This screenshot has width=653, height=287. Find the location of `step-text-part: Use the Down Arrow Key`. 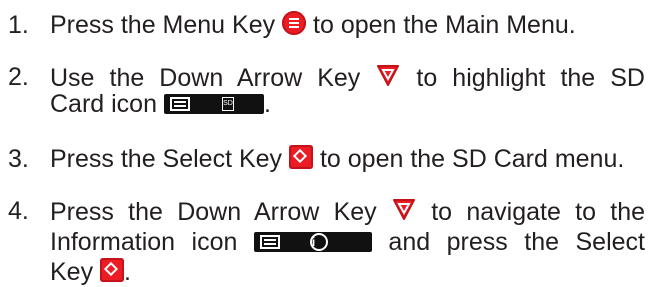

step-text-part: Use the Down Arrow Key is located at coordinates (205, 78).